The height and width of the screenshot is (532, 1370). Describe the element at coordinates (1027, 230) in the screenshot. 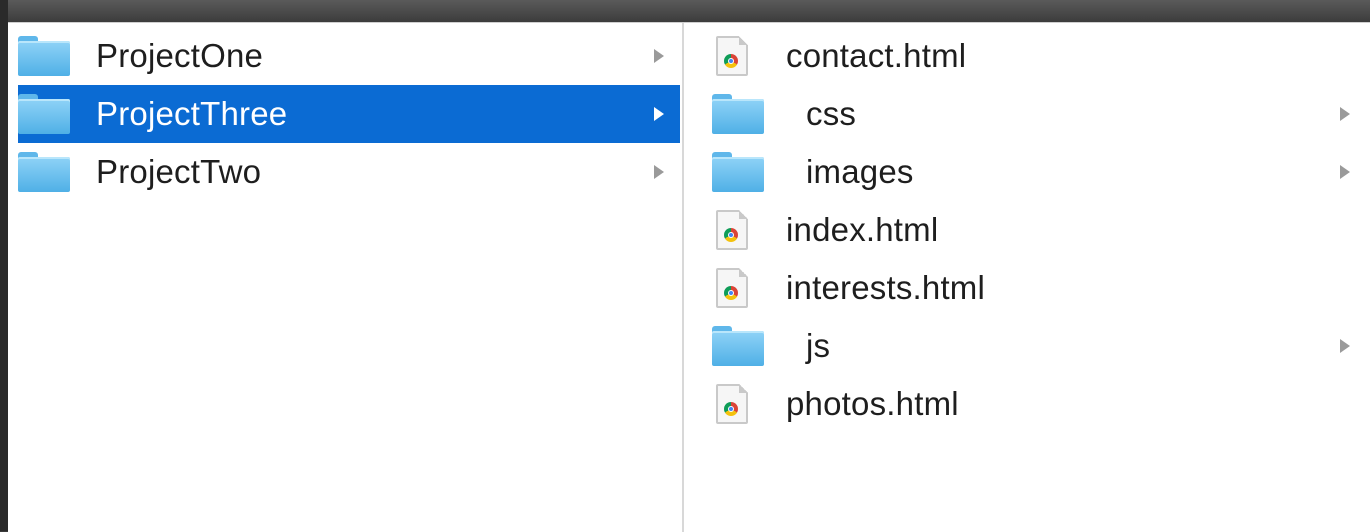

I see `file-row-index: index.html` at that location.